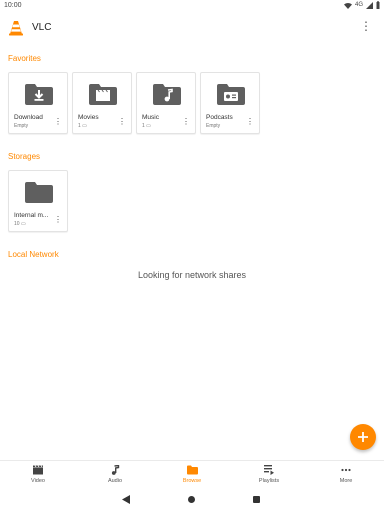 This screenshot has width=384, height=512. Describe the element at coordinates (38, 481) in the screenshot. I see `nav-label: Video` at that location.